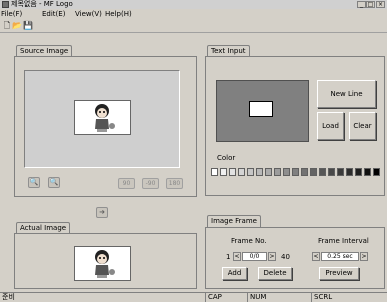  What do you see at coordinates (261, 109) in the screenshot?
I see `text-input-field` at bounding box center [261, 109].